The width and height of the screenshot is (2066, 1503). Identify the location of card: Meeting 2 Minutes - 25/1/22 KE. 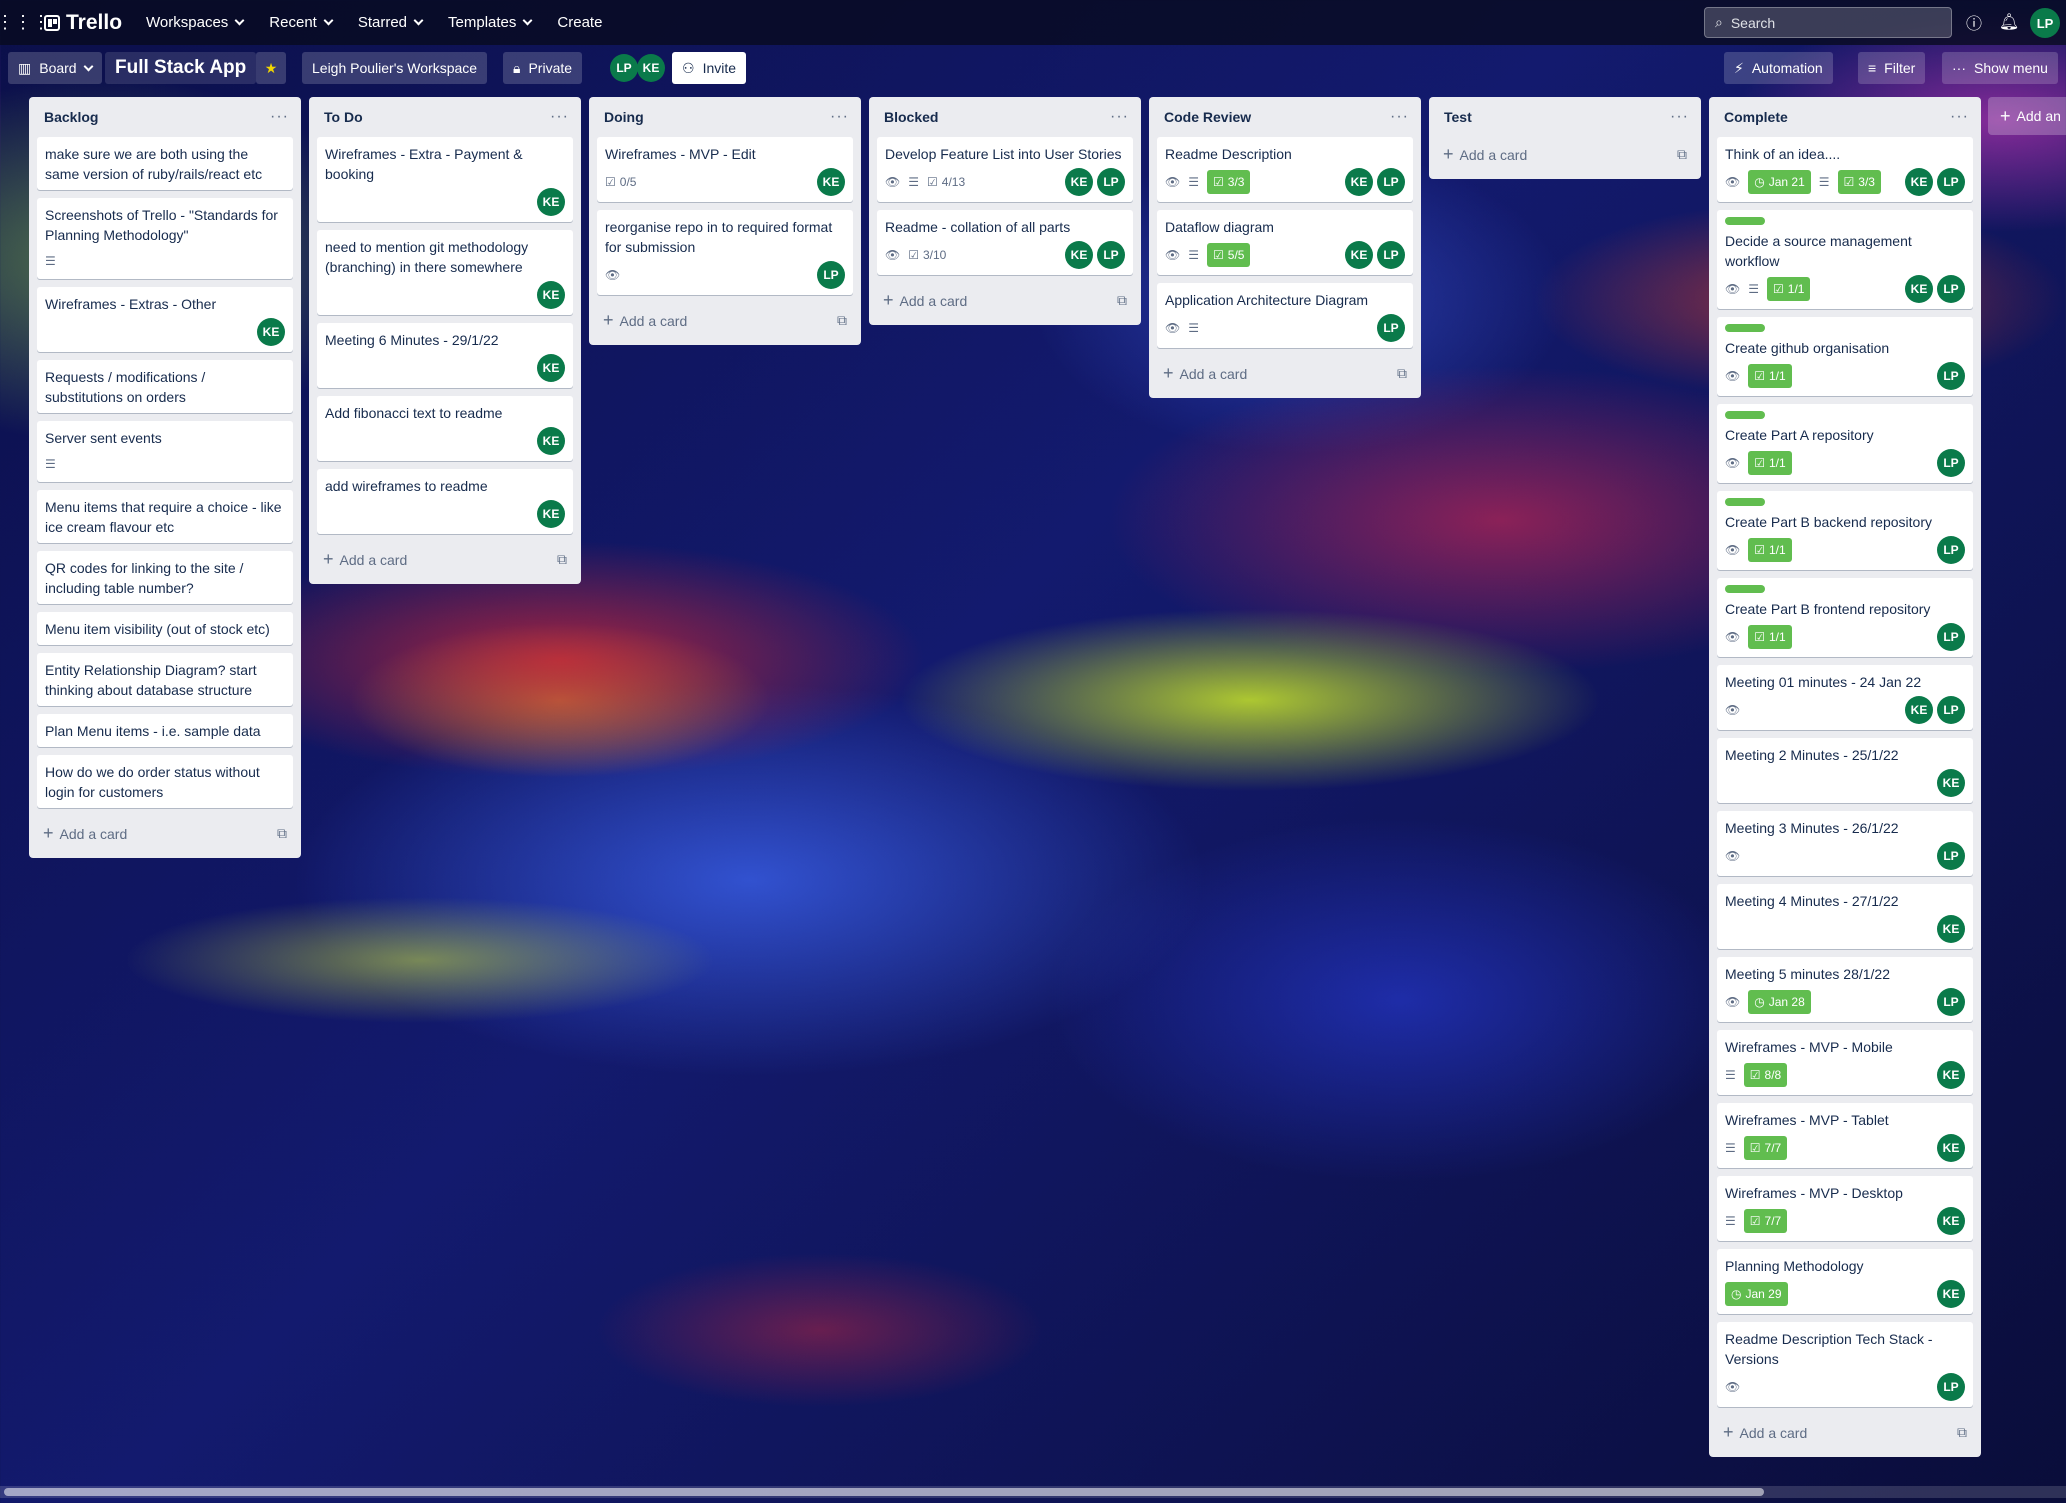
(1845, 770).